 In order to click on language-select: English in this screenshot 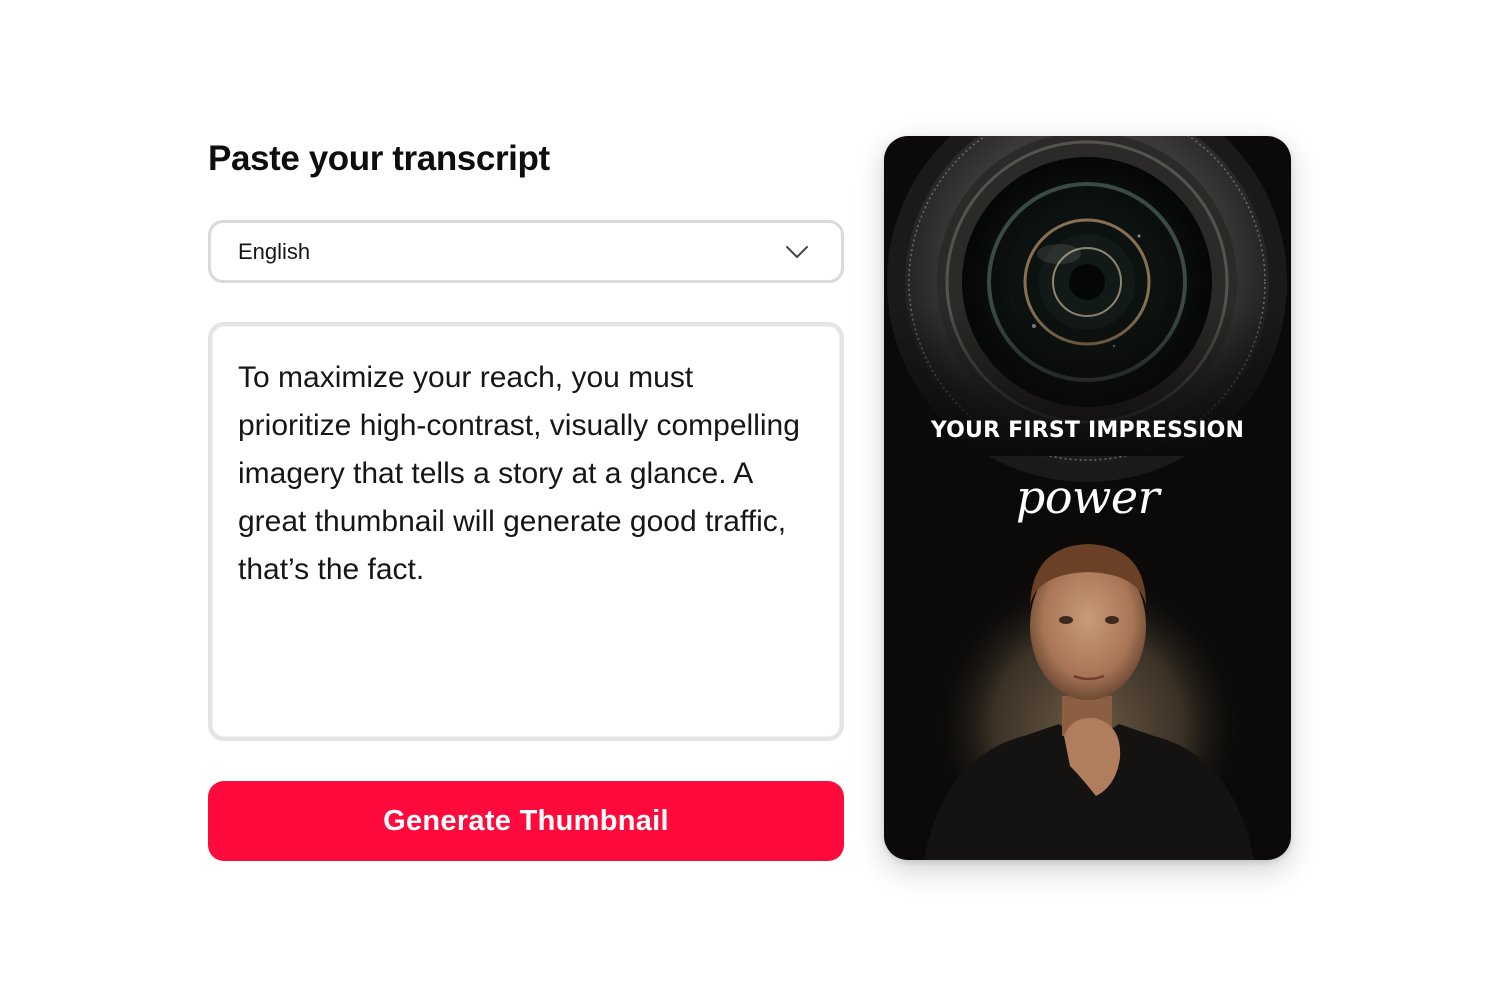, I will do `click(526, 251)`.